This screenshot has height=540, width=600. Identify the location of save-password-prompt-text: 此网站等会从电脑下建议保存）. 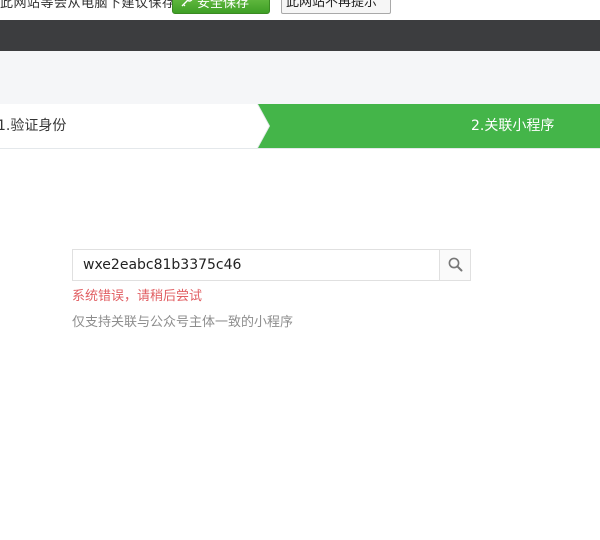
(95, 5).